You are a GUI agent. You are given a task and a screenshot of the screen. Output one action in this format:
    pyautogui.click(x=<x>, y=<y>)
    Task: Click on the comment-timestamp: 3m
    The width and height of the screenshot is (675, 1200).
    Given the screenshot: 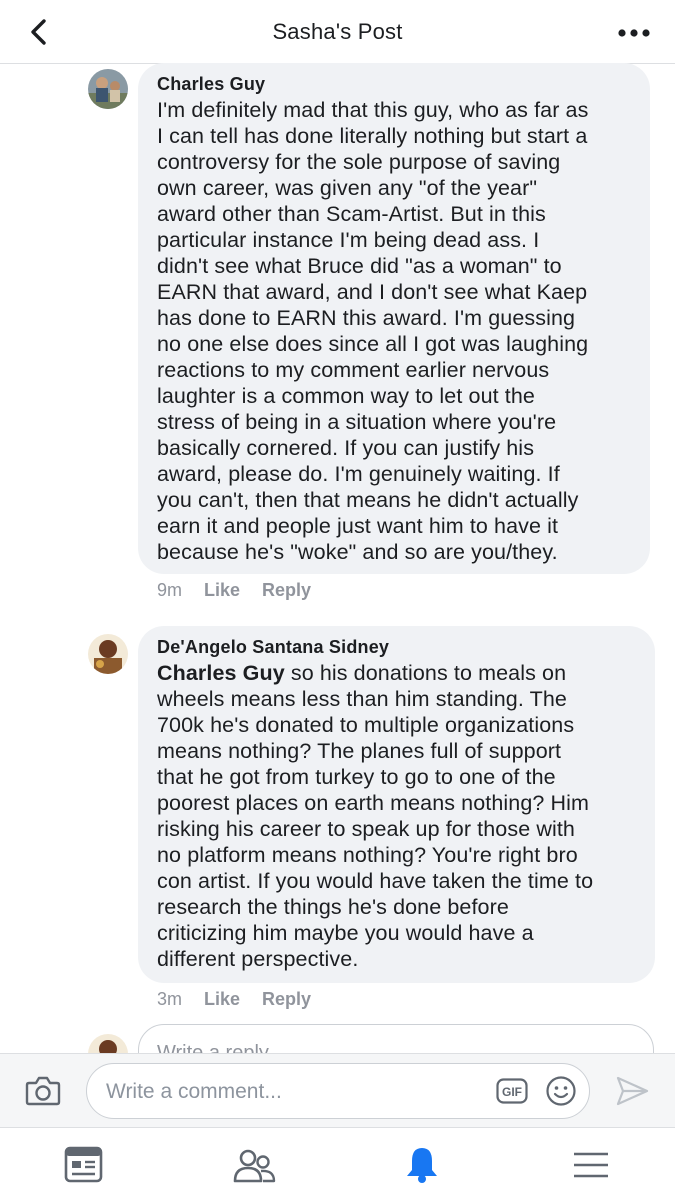 What is the action you would take?
    pyautogui.click(x=170, y=999)
    